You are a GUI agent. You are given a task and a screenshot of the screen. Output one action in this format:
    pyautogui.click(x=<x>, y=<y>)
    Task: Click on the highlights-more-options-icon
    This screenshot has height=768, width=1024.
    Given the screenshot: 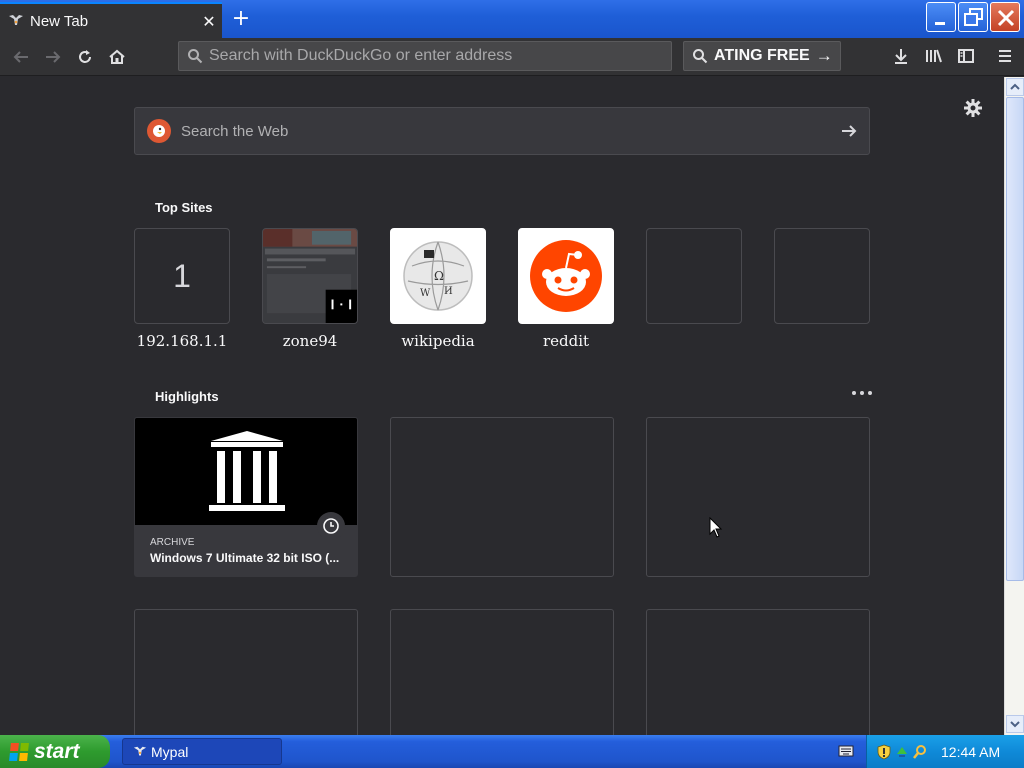 What is the action you would take?
    pyautogui.click(x=862, y=393)
    